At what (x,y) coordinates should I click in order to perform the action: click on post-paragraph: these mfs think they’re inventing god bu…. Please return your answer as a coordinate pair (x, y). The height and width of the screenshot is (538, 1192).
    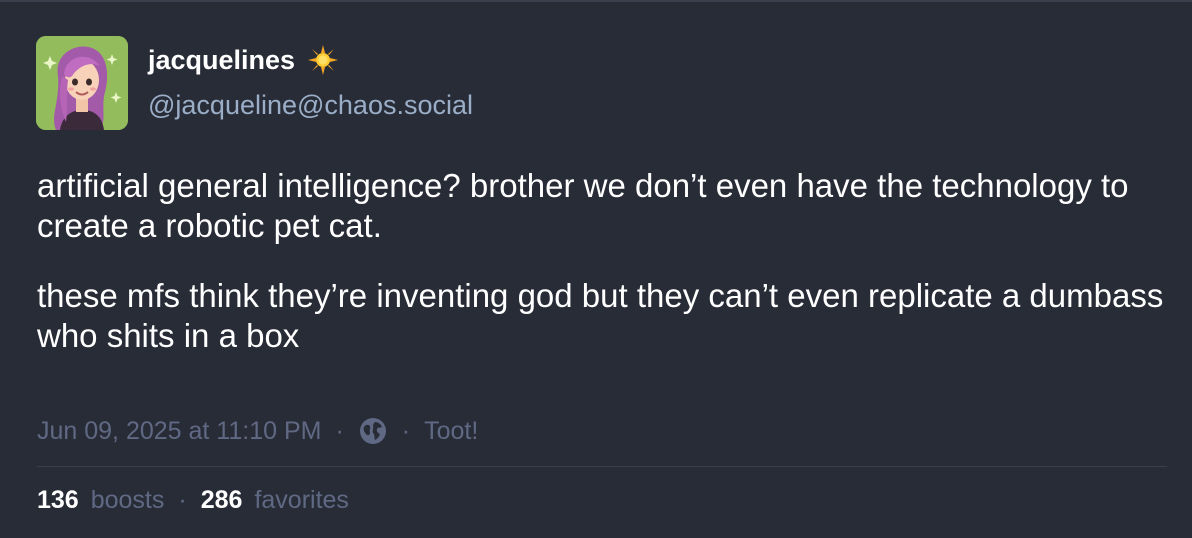
    Looking at the image, I should click on (600, 315).